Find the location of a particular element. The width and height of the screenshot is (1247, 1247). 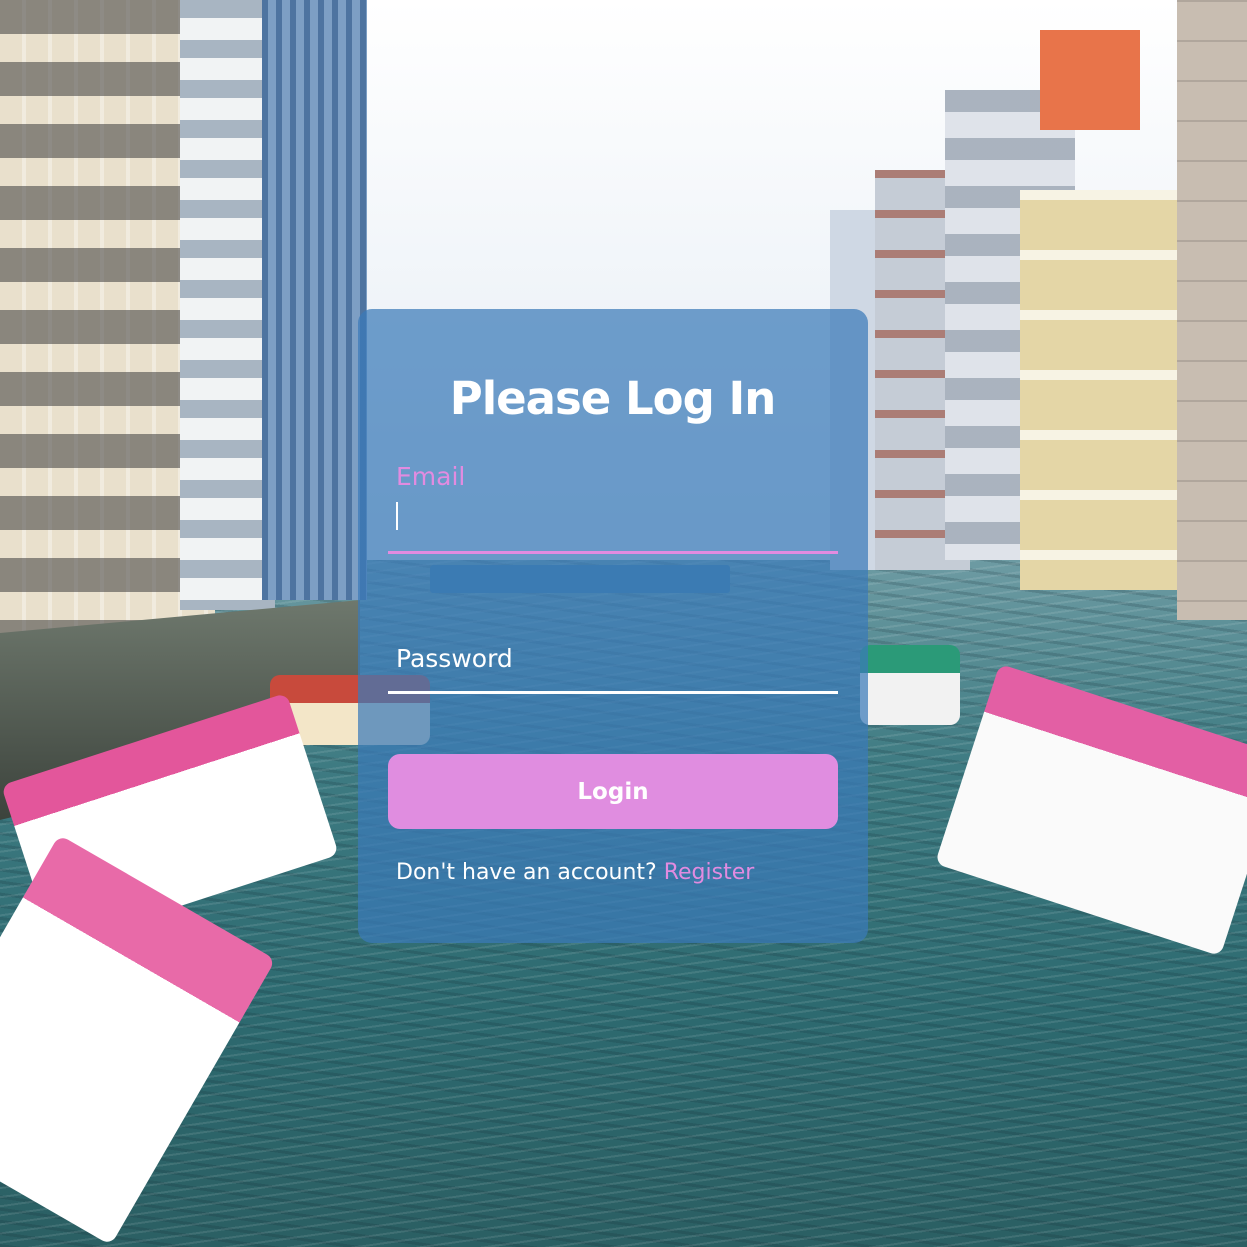

email-field: Email is located at coordinates (613, 507).